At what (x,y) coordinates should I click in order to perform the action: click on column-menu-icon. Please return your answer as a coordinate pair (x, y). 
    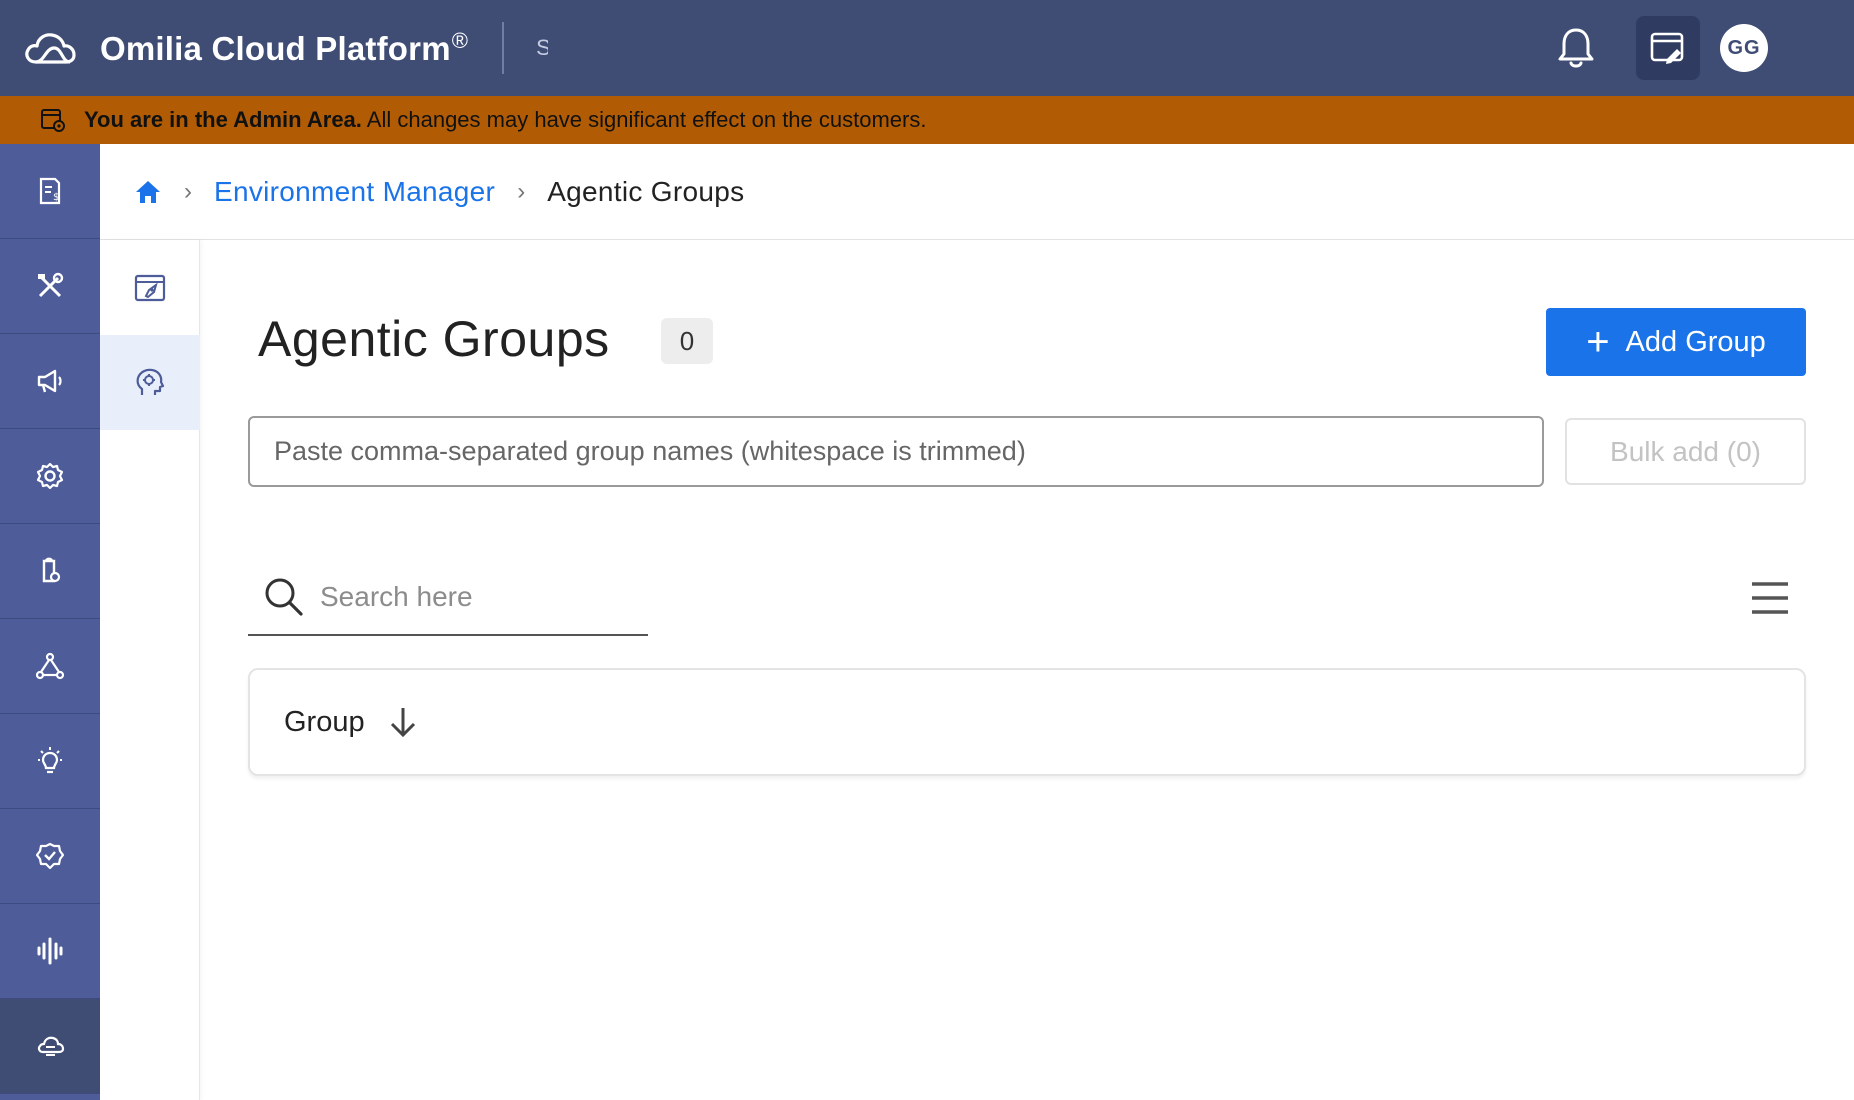
    Looking at the image, I should click on (1770, 598).